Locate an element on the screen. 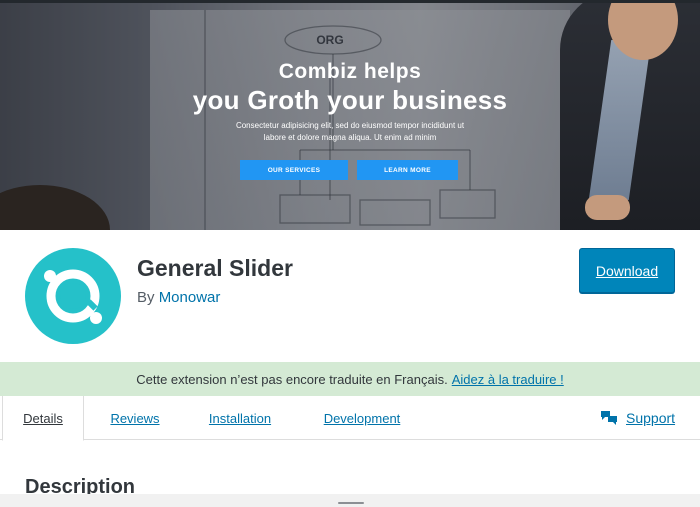 The height and width of the screenshot is (507, 700). speech-bubbles-icon is located at coordinates (609, 418).